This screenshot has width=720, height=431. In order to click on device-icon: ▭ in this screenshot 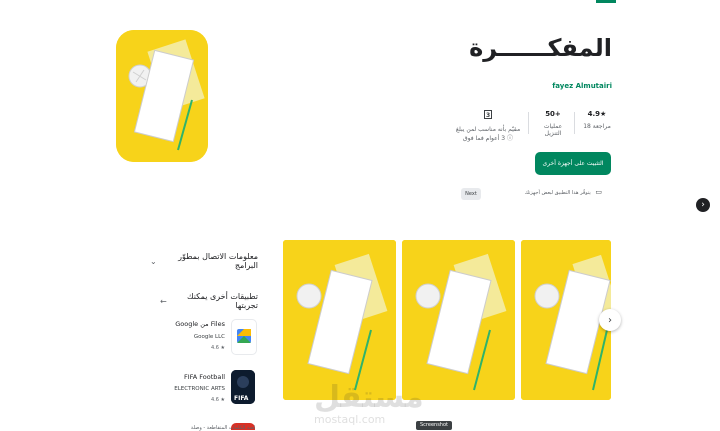, I will do `click(598, 192)`.